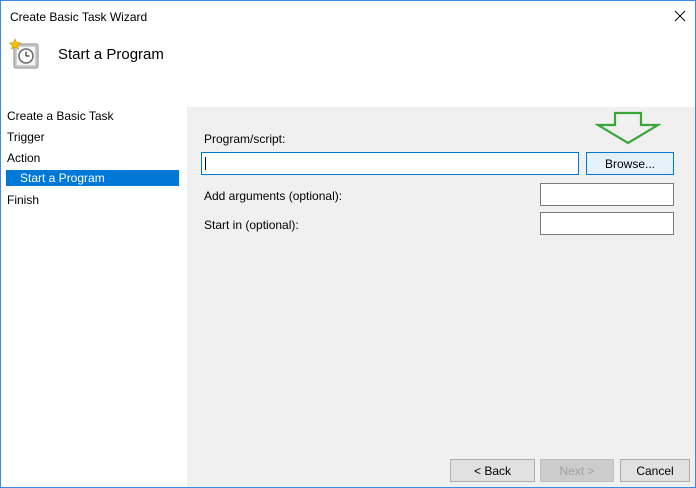  What do you see at coordinates (26, 137) in the screenshot?
I see `nav-item-trigger: Trigger` at bounding box center [26, 137].